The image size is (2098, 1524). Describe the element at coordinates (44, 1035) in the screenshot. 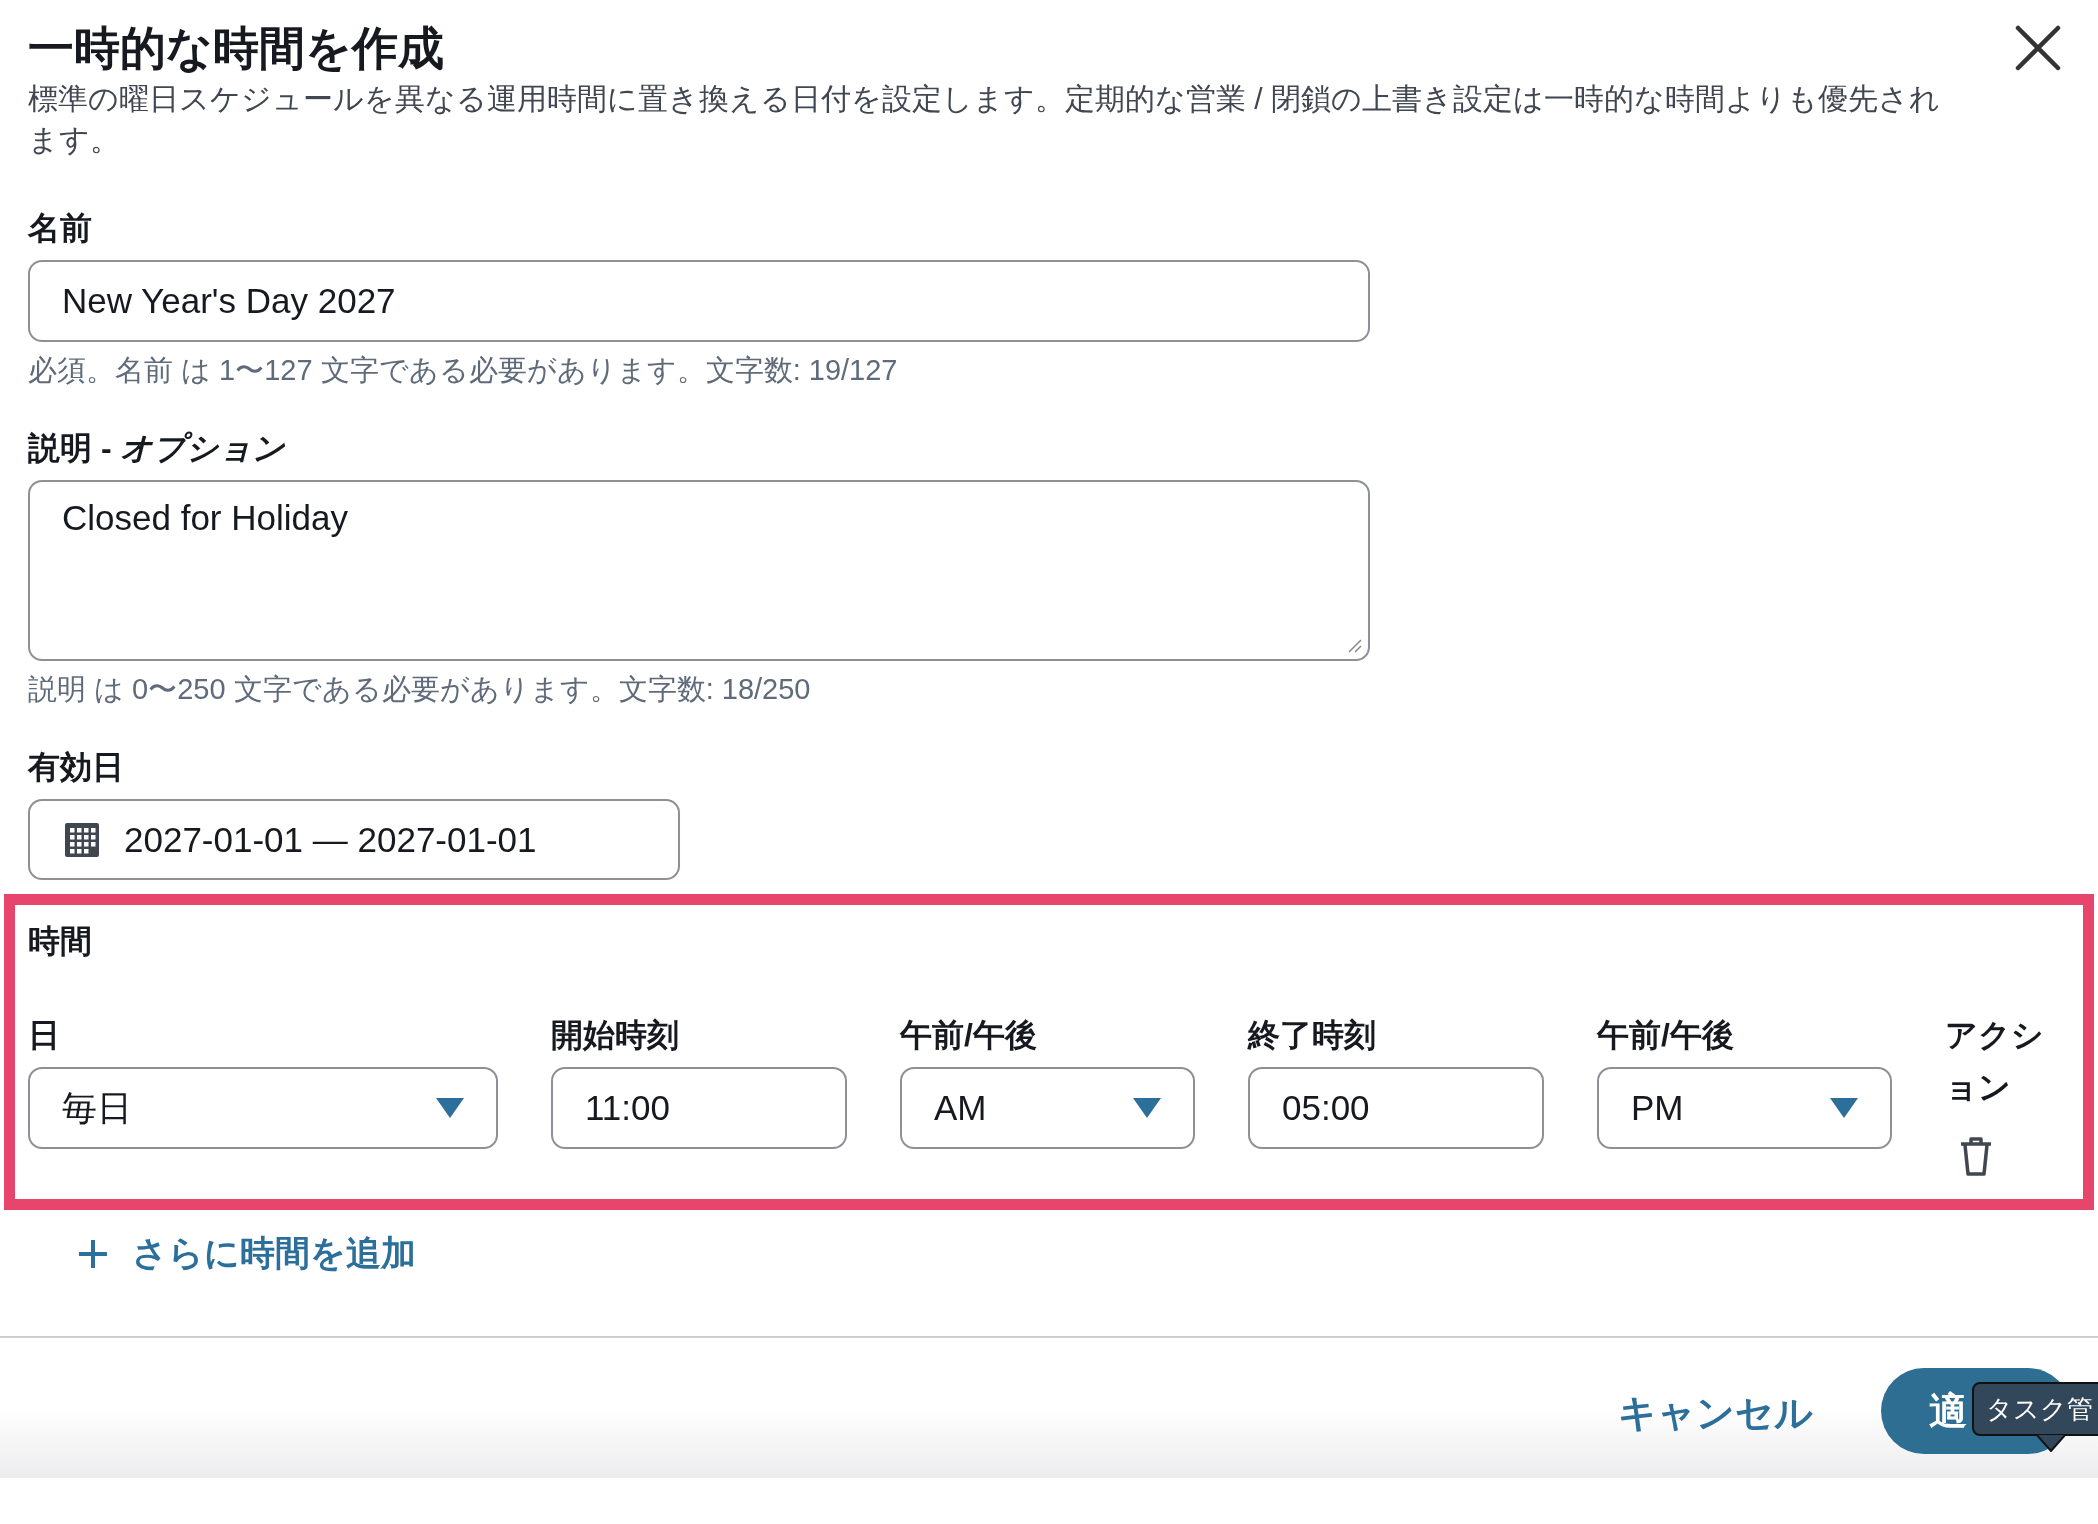

I see `column-header: 日` at that location.